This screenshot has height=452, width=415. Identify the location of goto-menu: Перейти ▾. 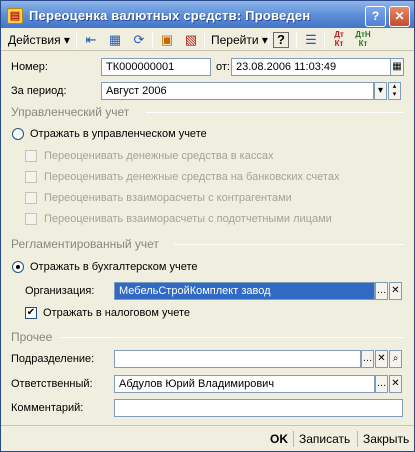
(239, 40).